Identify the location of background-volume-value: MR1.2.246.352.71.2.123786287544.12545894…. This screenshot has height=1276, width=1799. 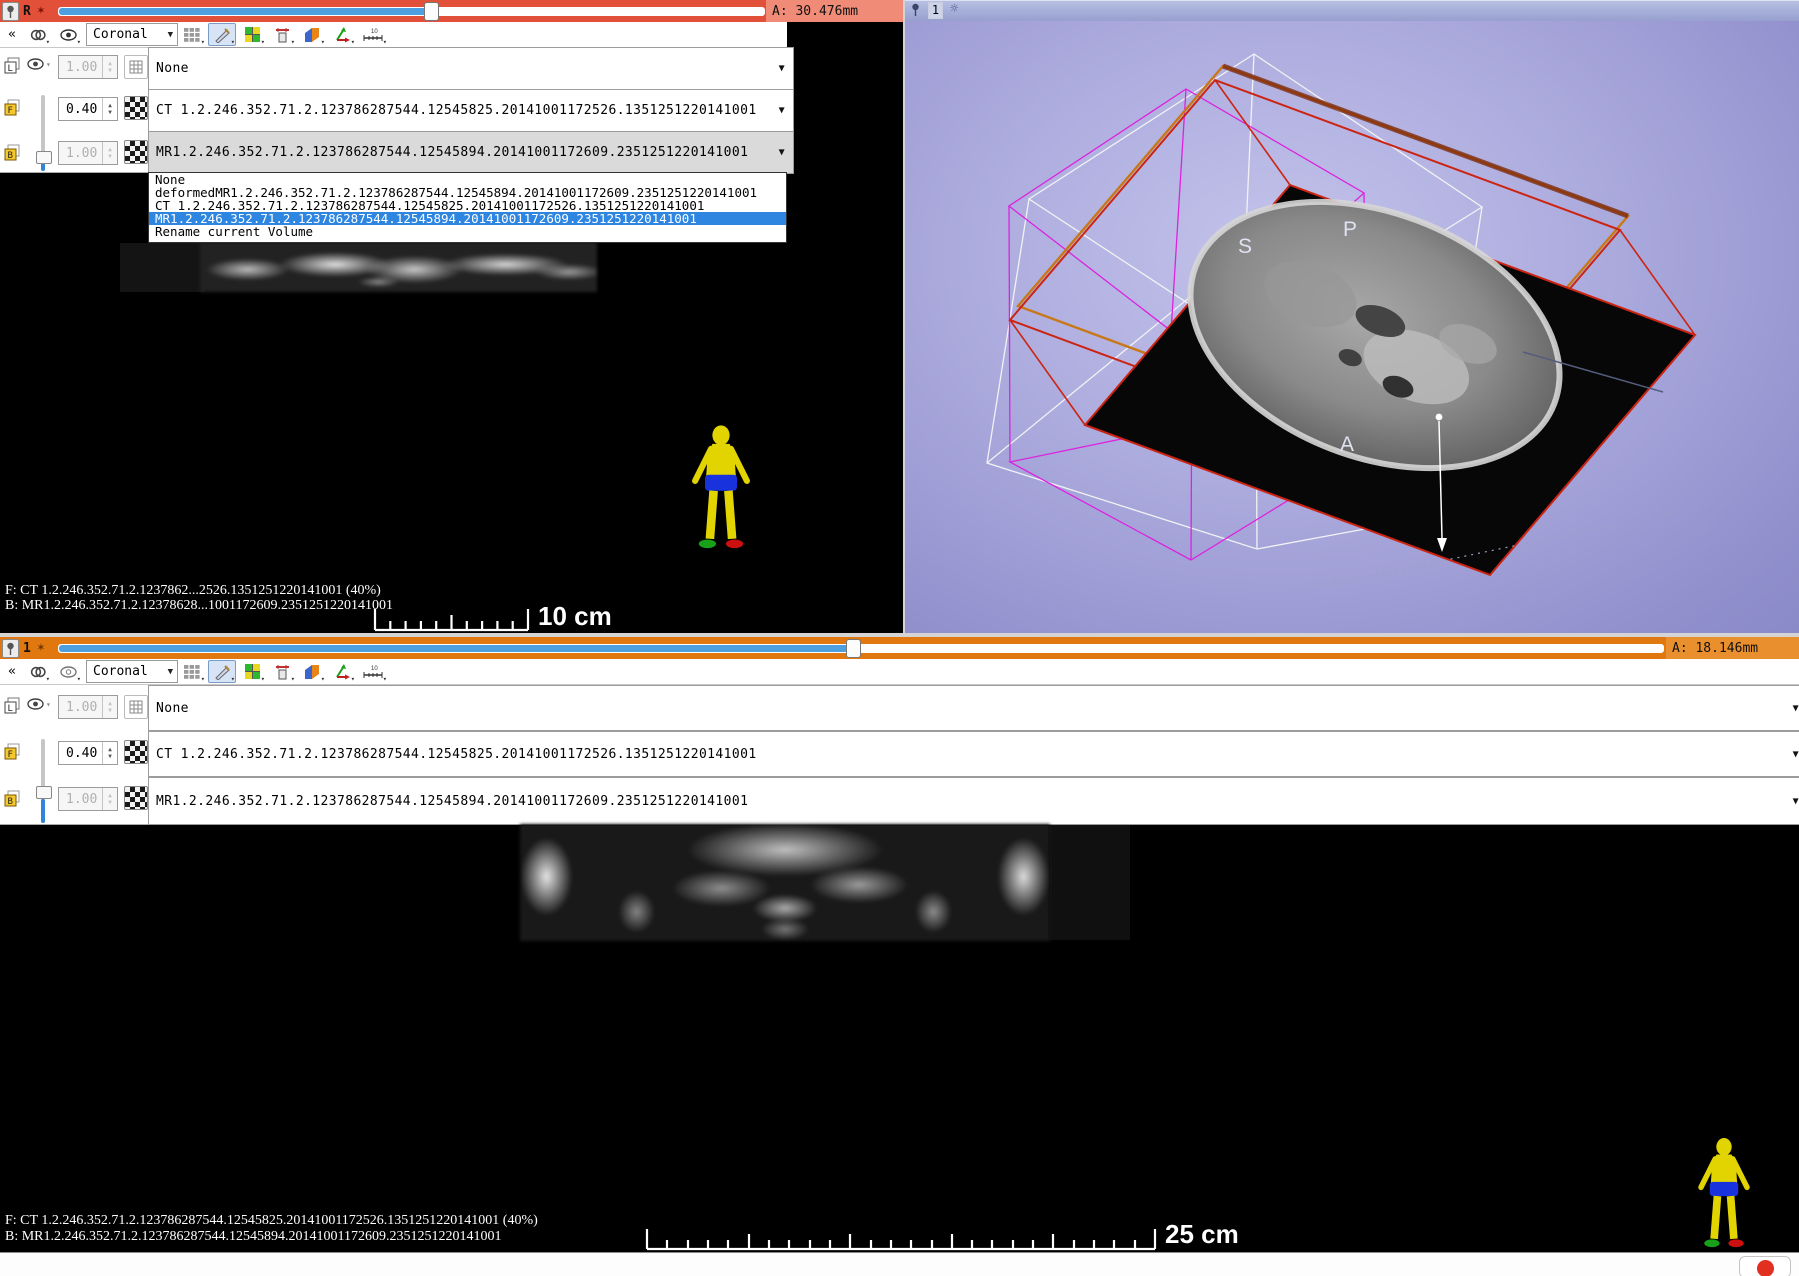
(452, 152).